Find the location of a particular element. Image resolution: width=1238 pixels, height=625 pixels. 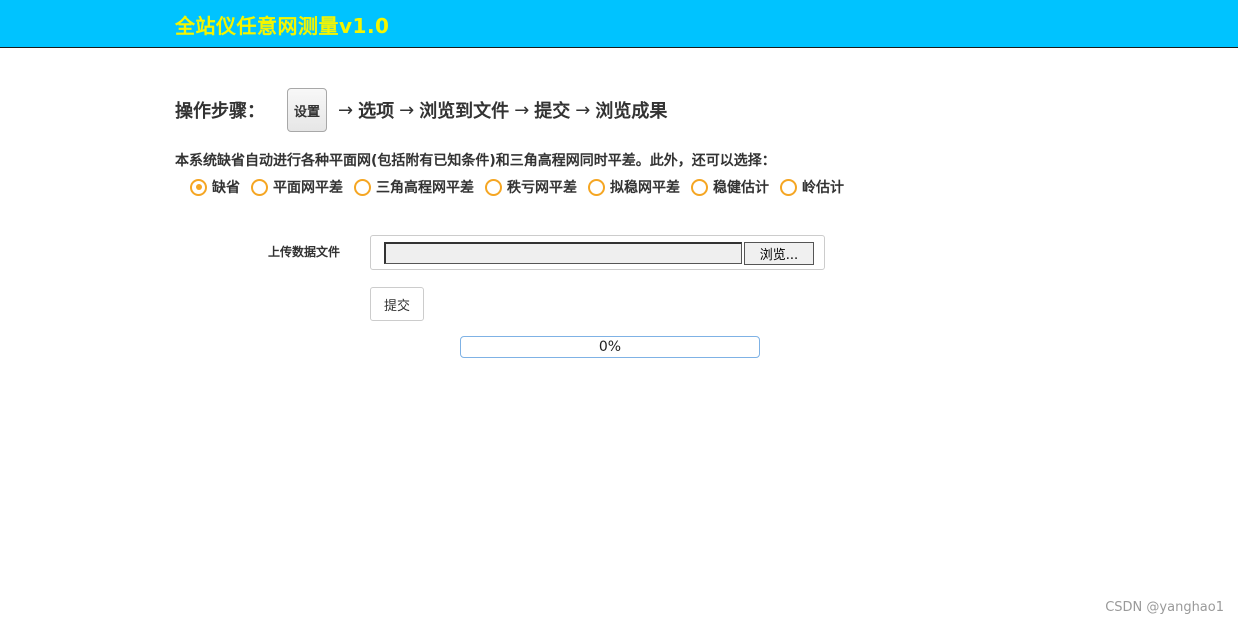

option-label: 缺省 is located at coordinates (226, 188).